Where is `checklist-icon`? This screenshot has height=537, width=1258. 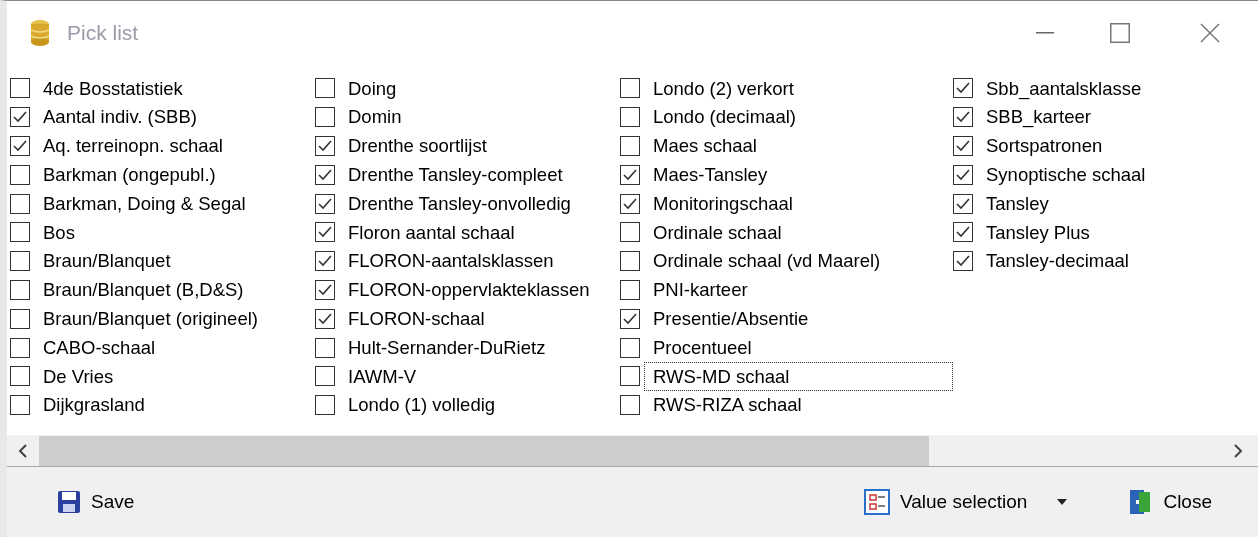
checklist-icon is located at coordinates (876, 502).